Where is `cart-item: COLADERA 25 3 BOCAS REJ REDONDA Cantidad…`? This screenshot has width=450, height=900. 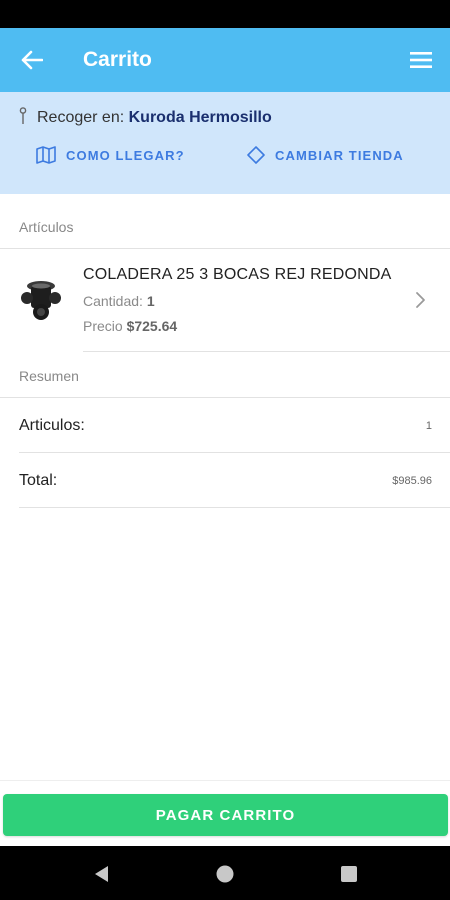
cart-item: COLADERA 25 3 BOCAS REJ REDONDA Cantidad… is located at coordinates (225, 301).